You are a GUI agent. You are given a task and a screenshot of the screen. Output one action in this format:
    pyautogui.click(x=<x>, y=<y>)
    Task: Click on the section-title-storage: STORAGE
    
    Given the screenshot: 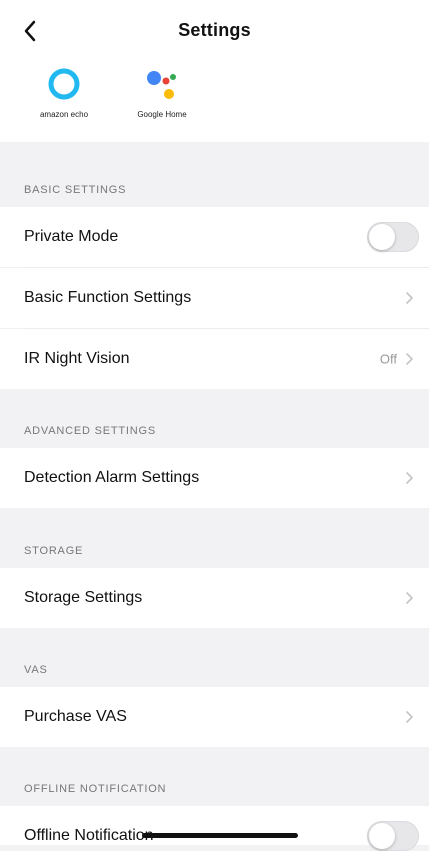 What is the action you would take?
    pyautogui.click(x=54, y=551)
    